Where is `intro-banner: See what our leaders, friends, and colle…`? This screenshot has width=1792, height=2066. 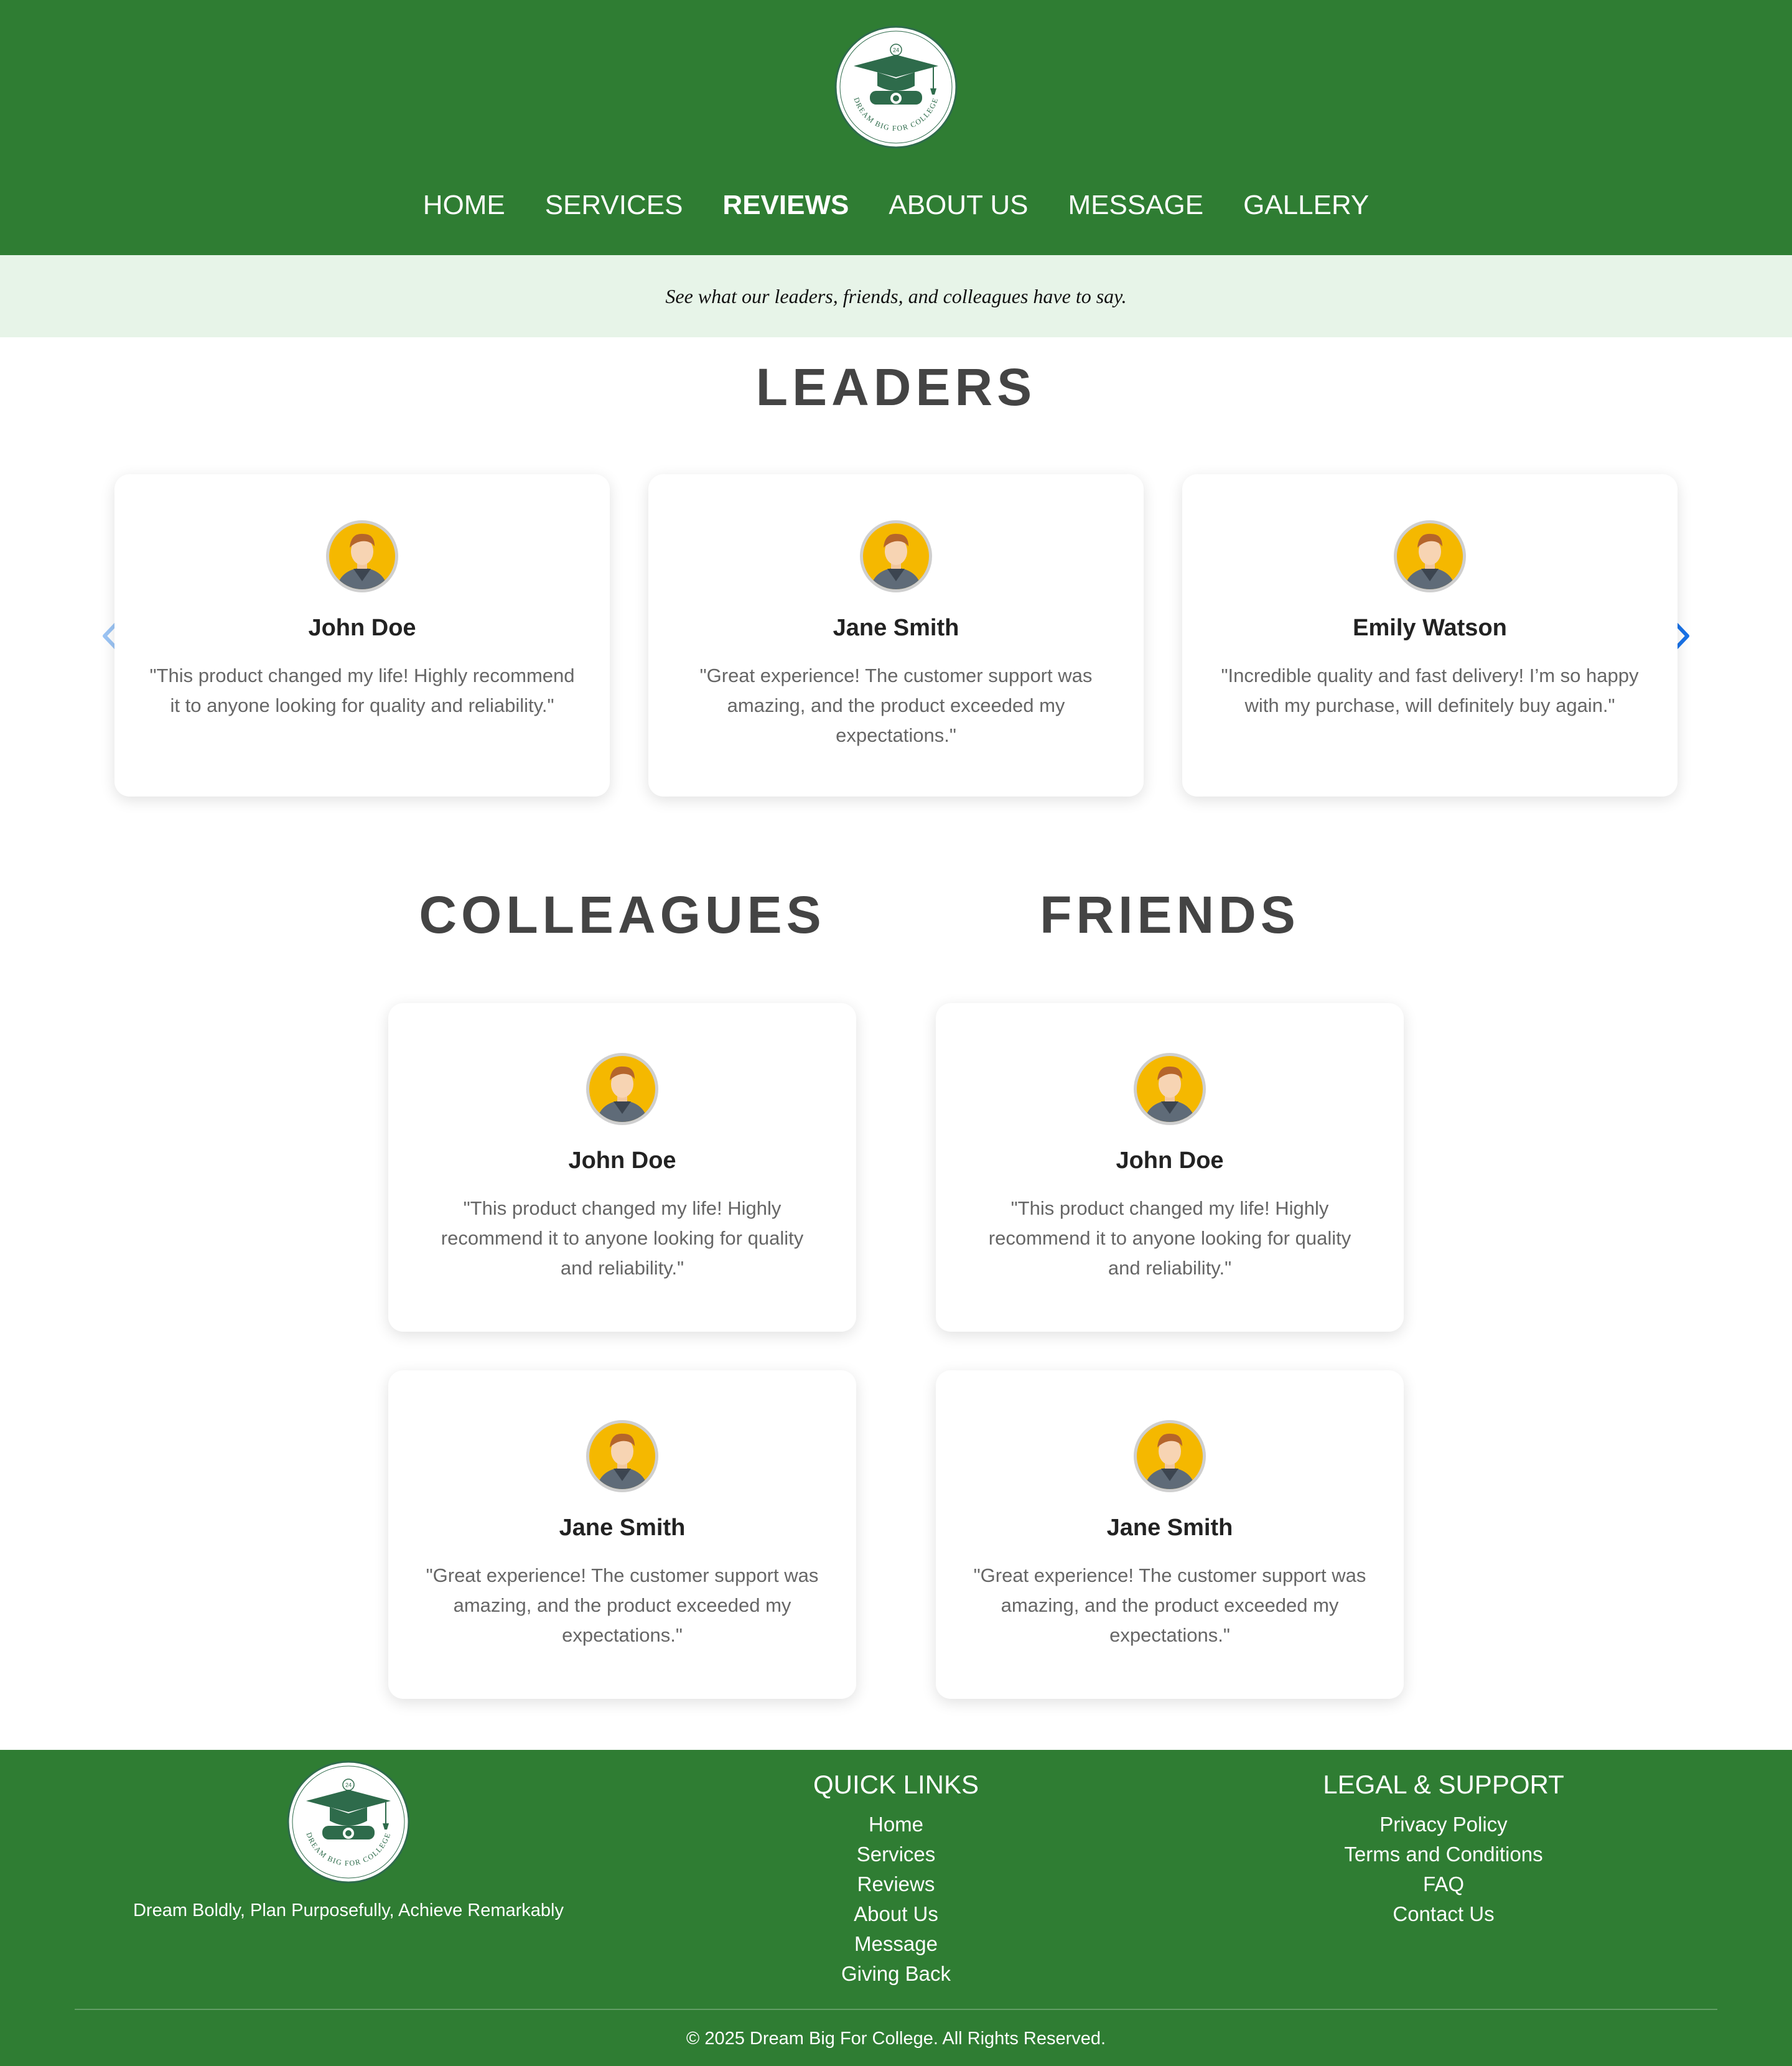 intro-banner: See what our leaders, friends, and colle… is located at coordinates (896, 296).